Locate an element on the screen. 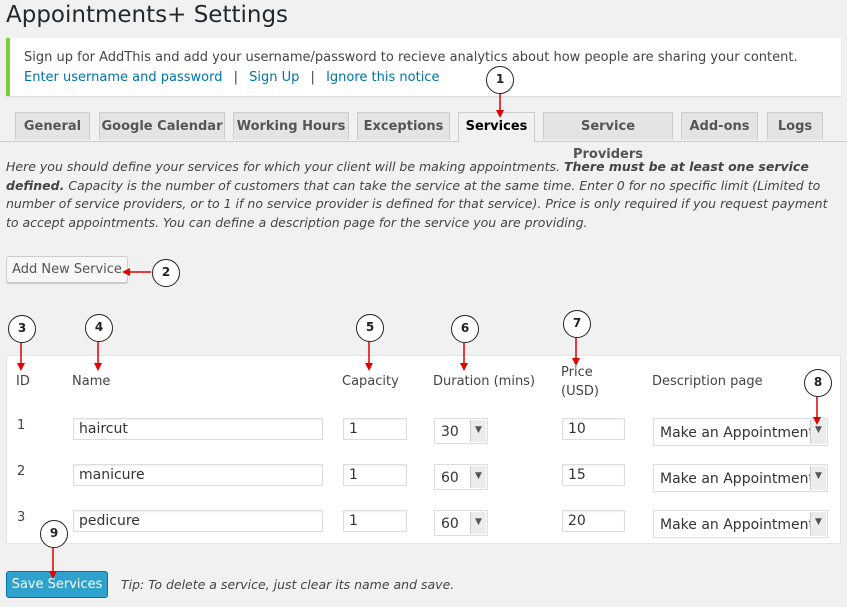 The height and width of the screenshot is (607, 847). annotation-marker-1: 1 is located at coordinates (500, 80).